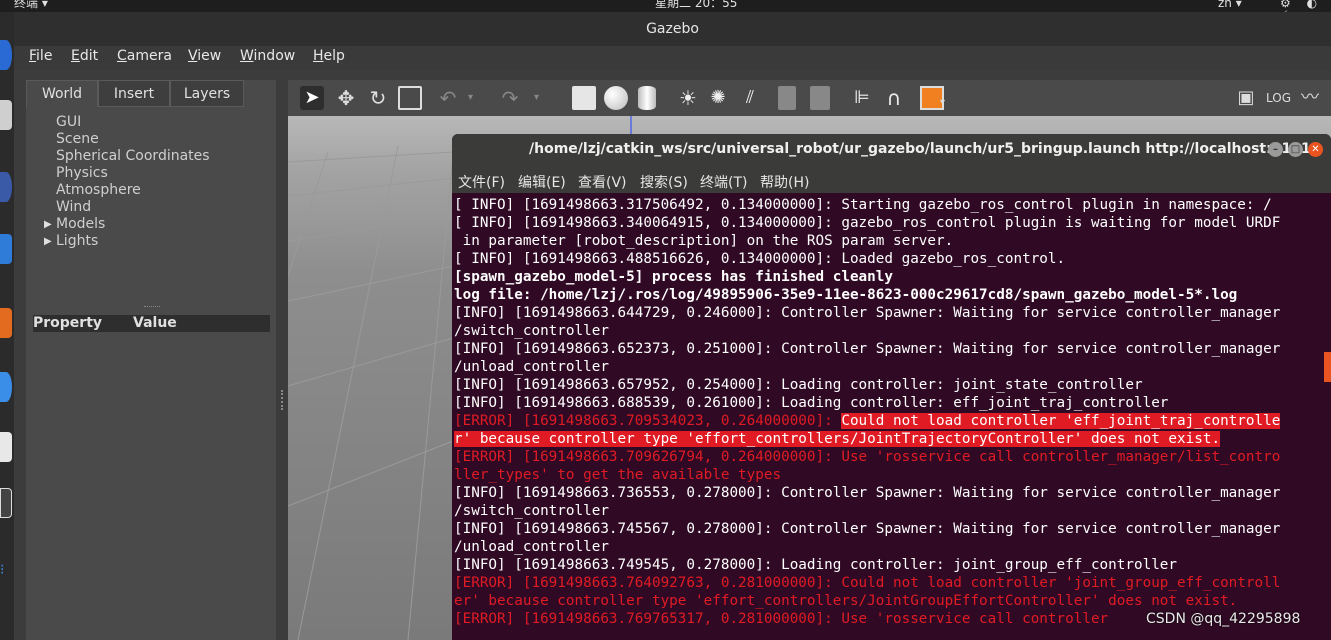 Image resolution: width=1331 pixels, height=640 pixels. Describe the element at coordinates (410, 98) in the screenshot. I see `scale-mode-icon` at that location.